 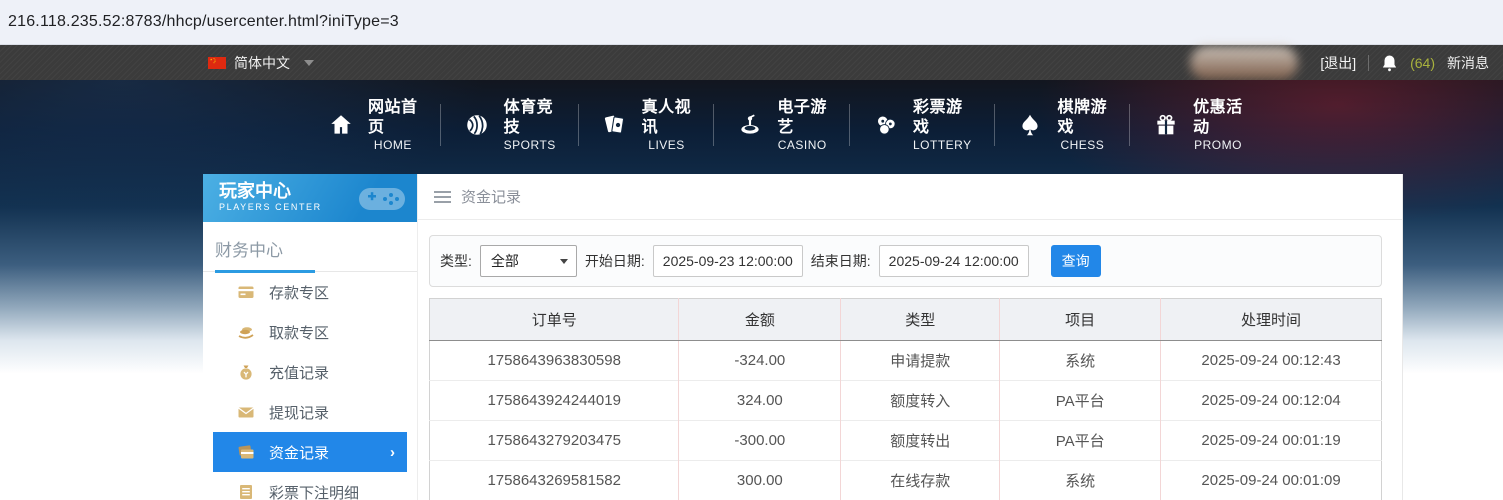 I want to click on nav-item-sports: 体育竞技 SPORTS, so click(x=509, y=125).